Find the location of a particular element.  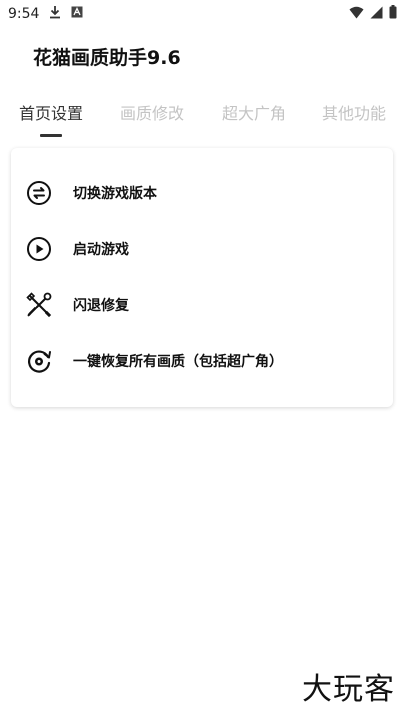

restore-icon is located at coordinates (39, 361).